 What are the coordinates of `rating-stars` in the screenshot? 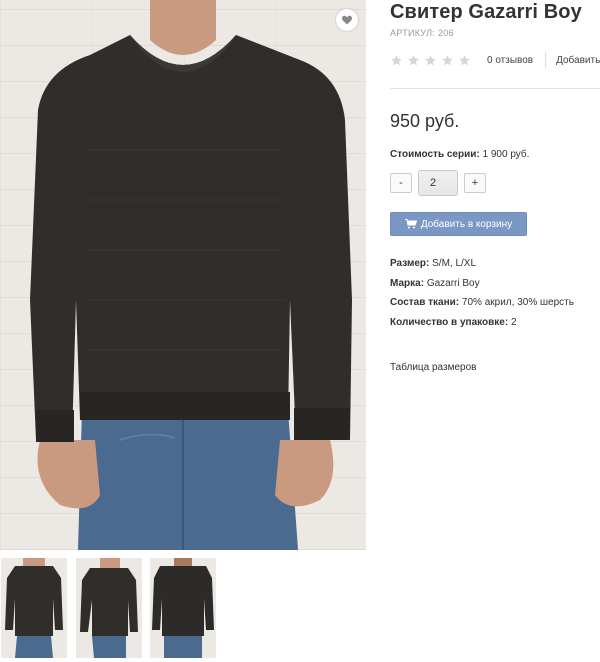 It's located at (430, 60).